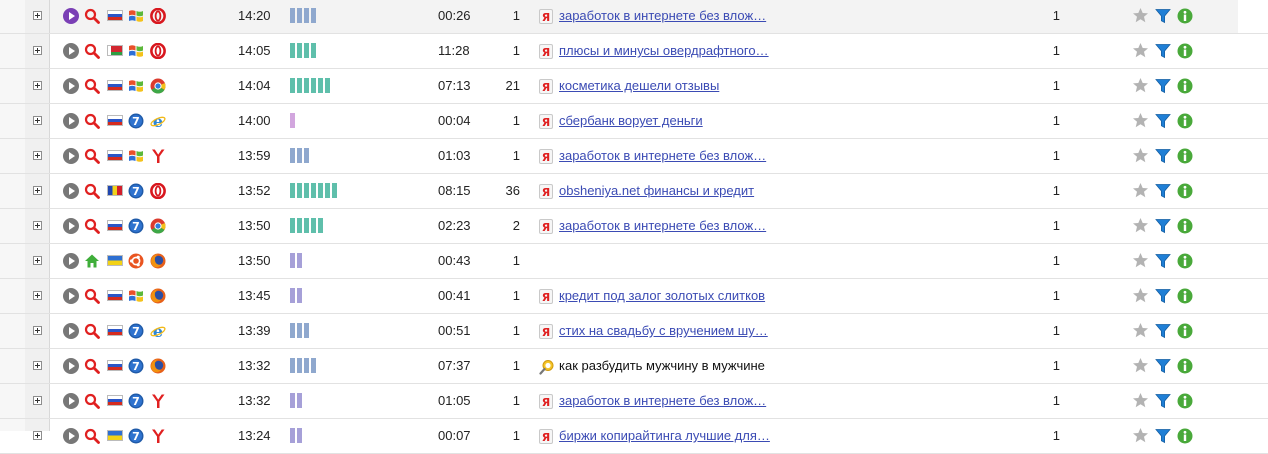  What do you see at coordinates (136, 121) in the screenshot?
I see `windows-7-icon: 7` at bounding box center [136, 121].